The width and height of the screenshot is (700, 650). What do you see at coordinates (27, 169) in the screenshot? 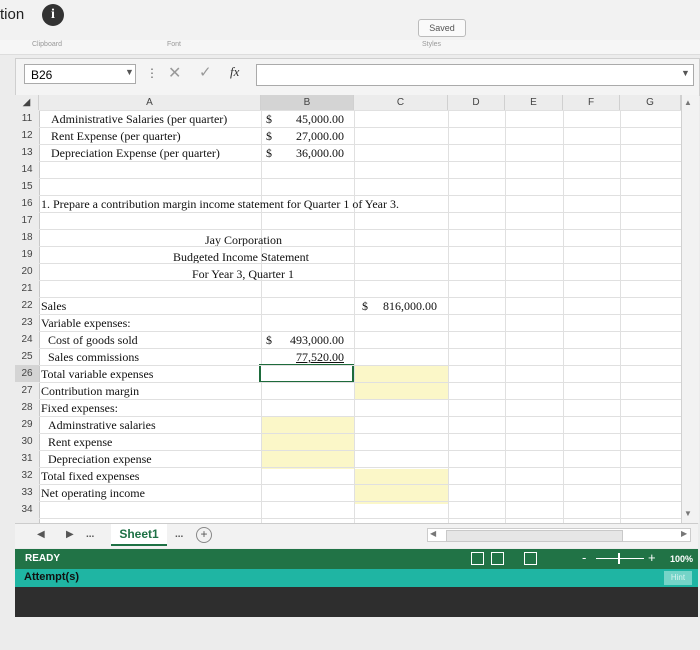
I see `row-header: 14` at bounding box center [27, 169].